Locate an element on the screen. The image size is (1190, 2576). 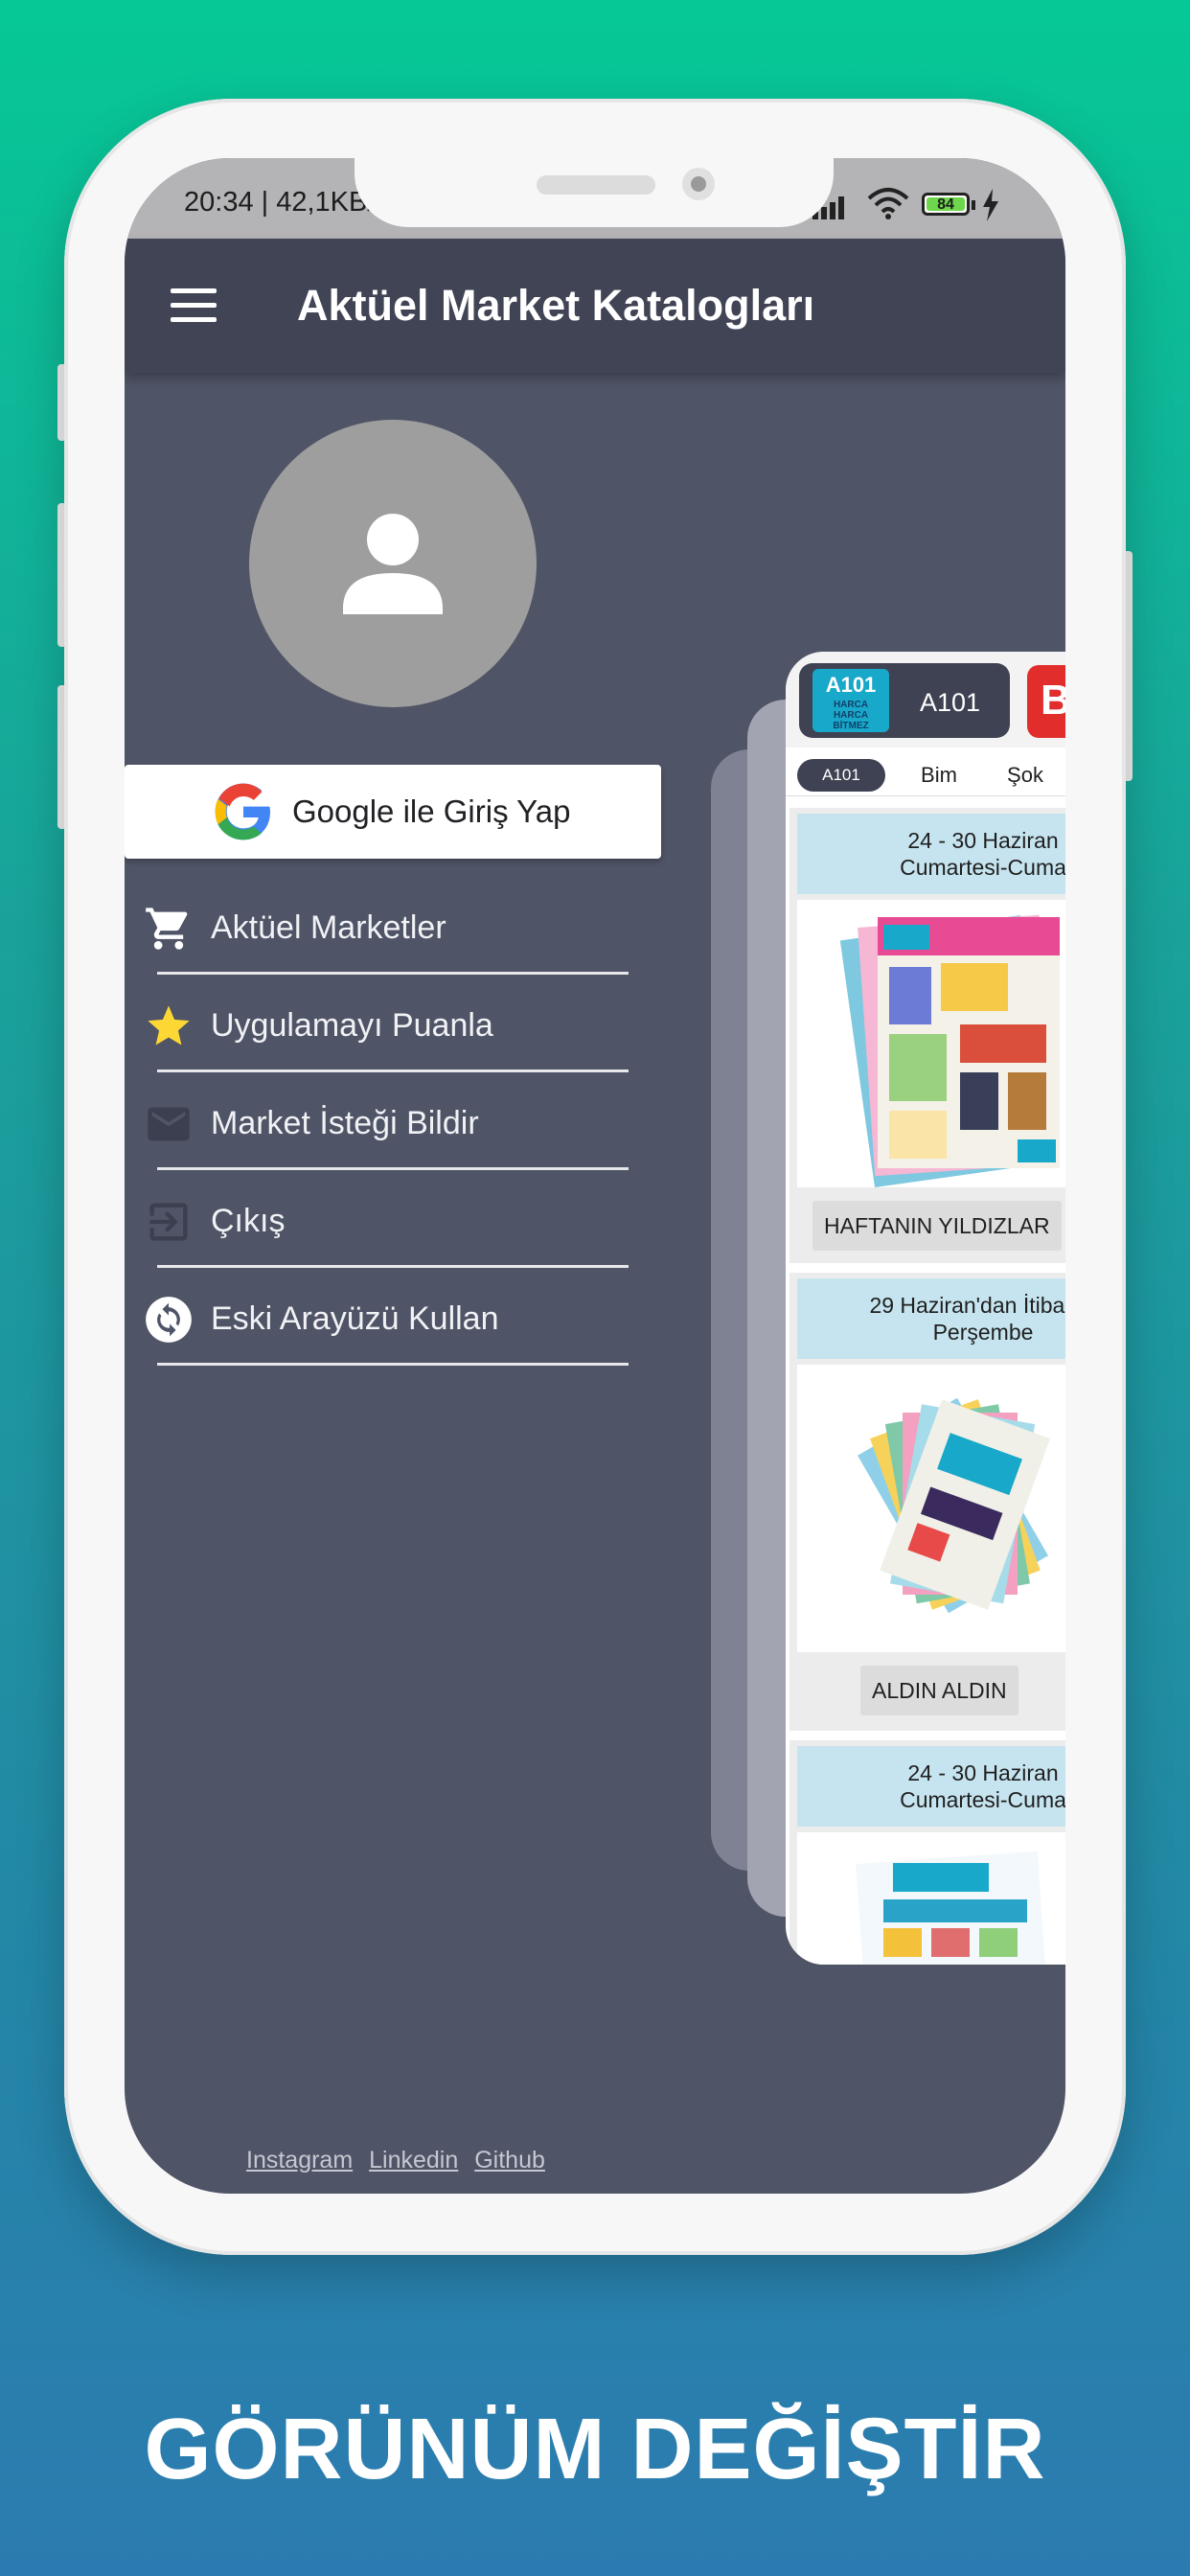
battery-level: 84 is located at coordinates (946, 204).